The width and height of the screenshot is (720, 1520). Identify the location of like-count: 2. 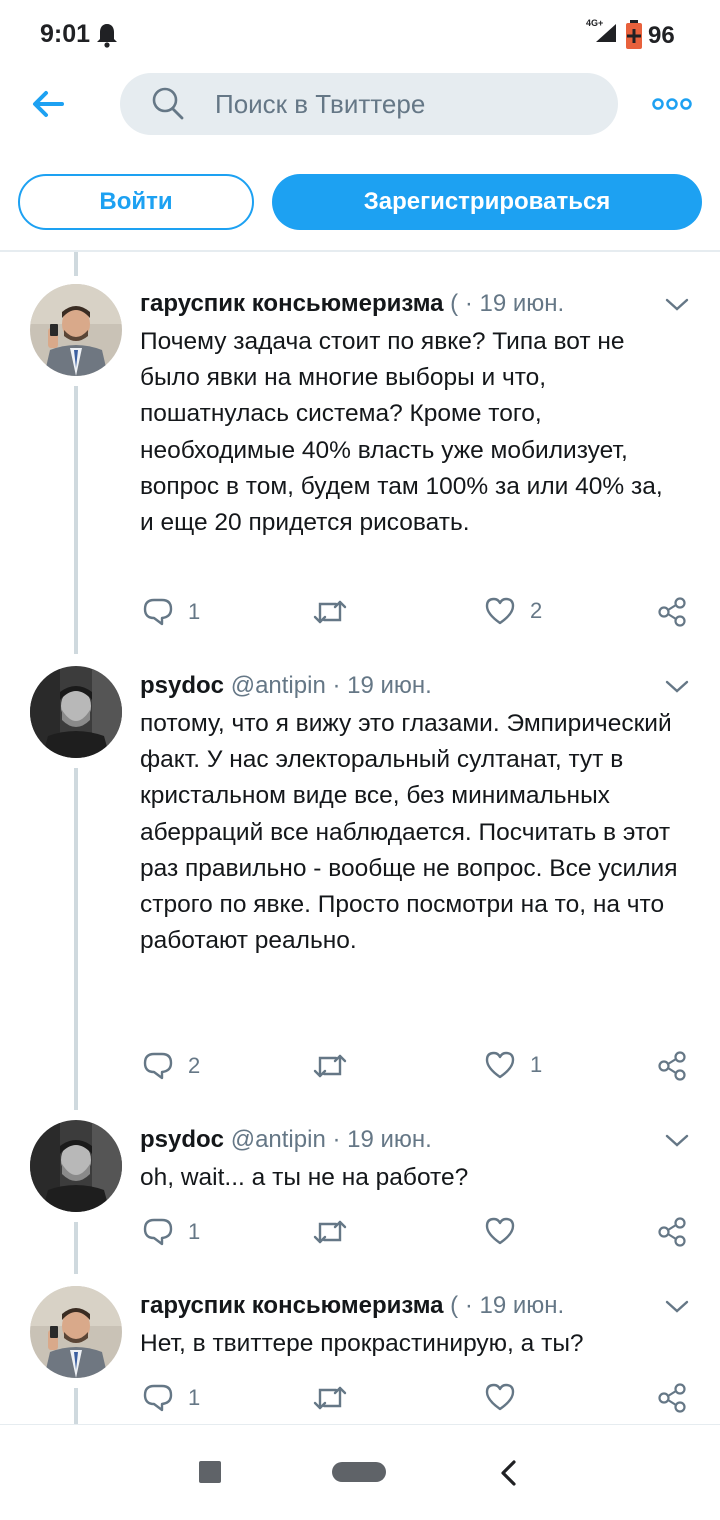
(536, 610).